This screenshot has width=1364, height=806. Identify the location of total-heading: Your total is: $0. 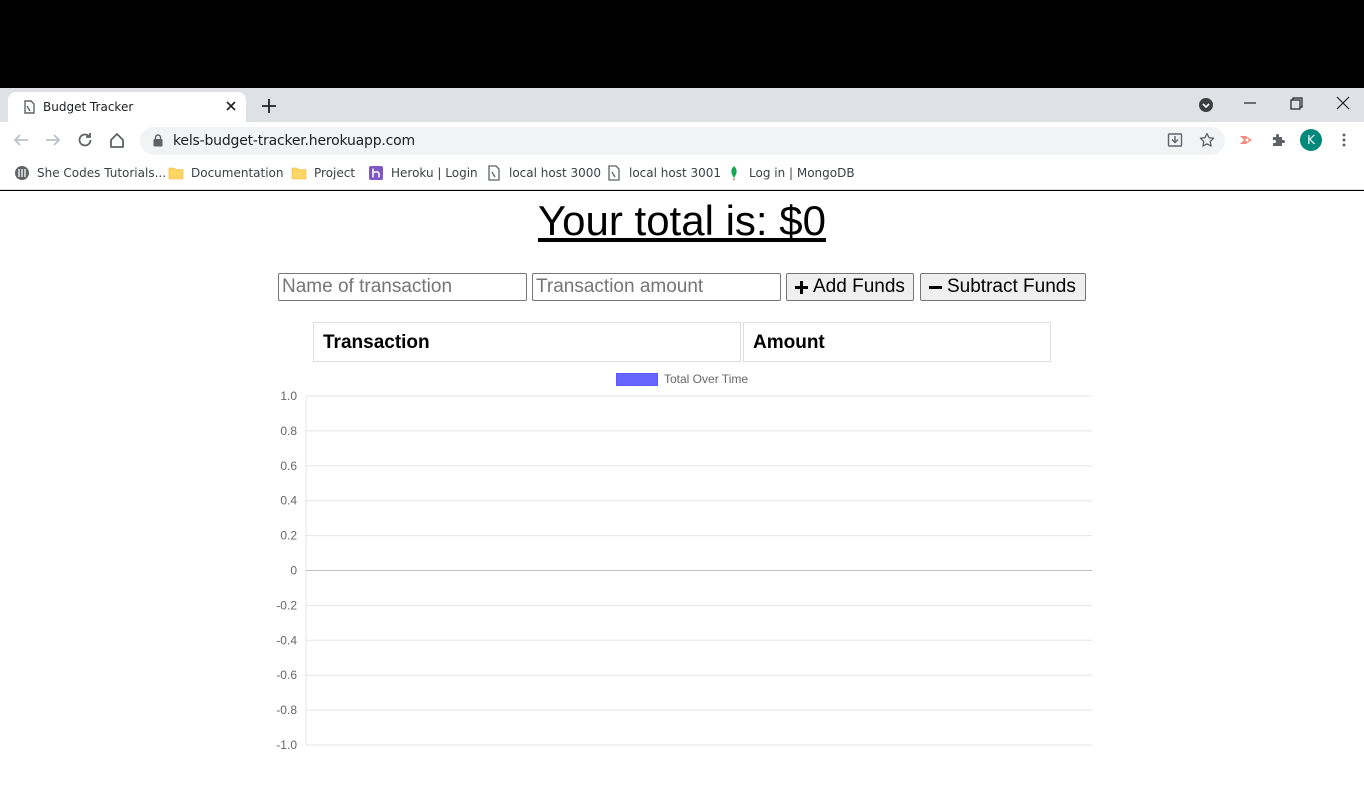
(682, 221).